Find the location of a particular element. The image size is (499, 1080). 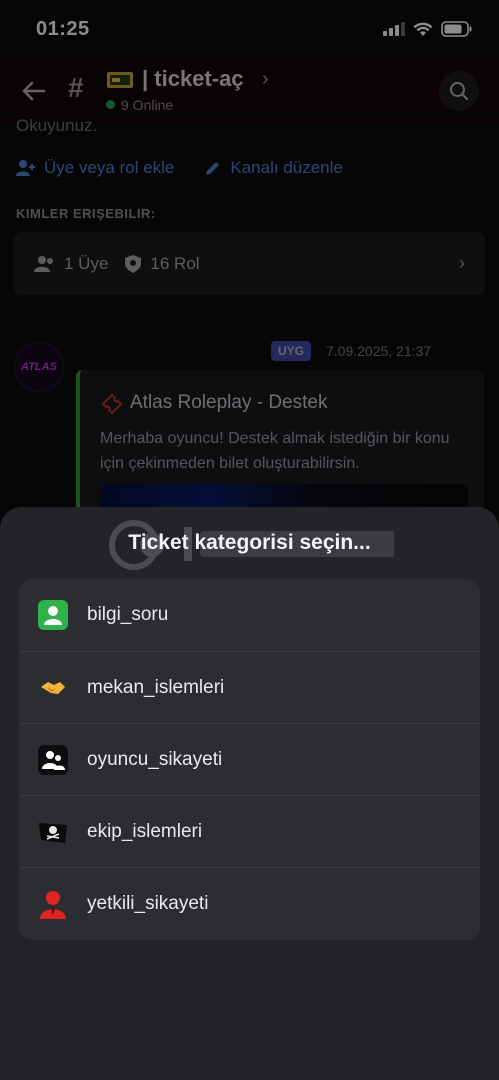

people-icon is located at coordinates (53, 760).